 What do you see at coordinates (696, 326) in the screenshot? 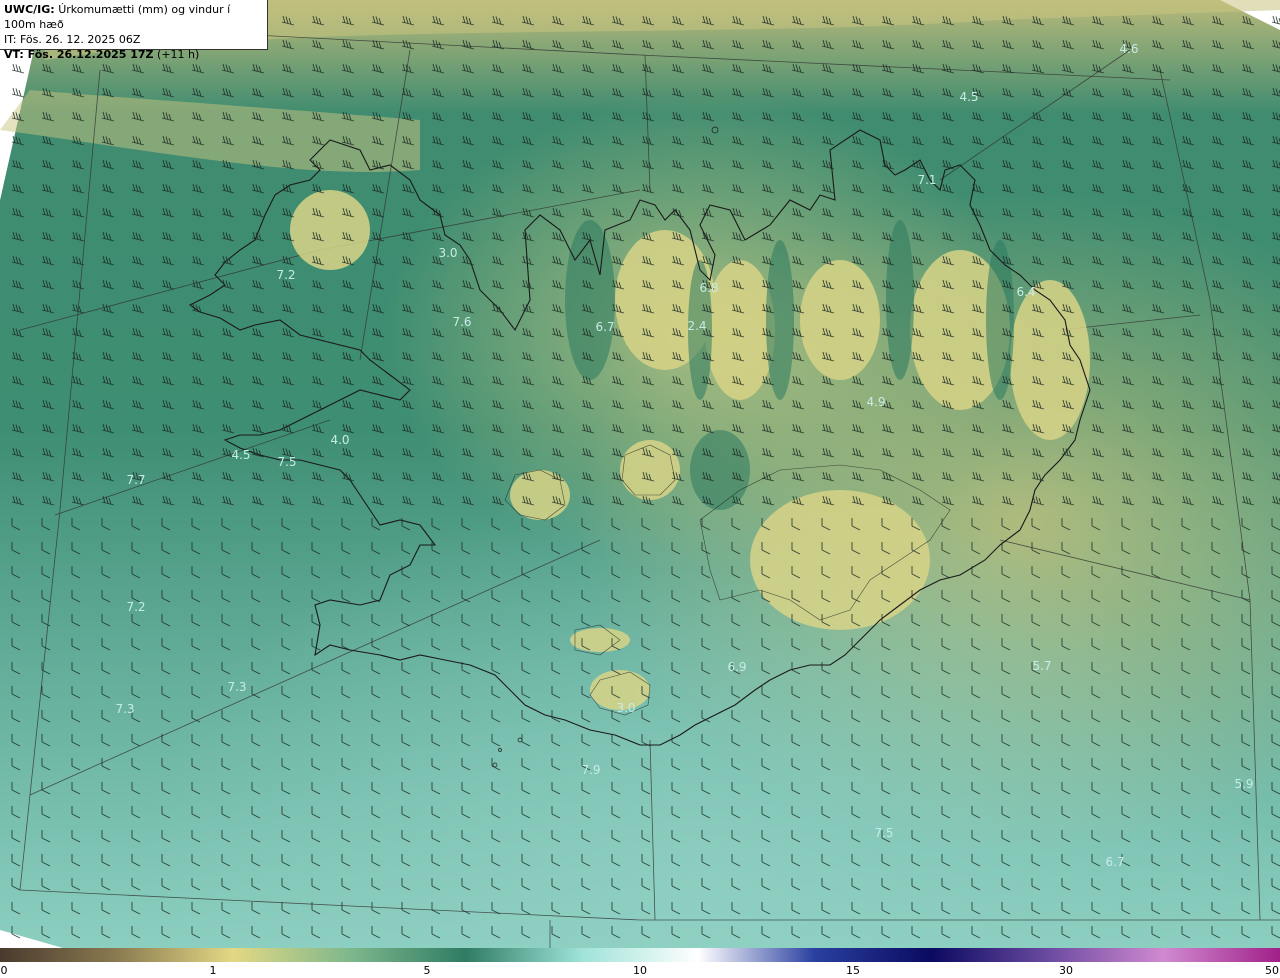
I see `map-value-label: 2.4` at bounding box center [696, 326].